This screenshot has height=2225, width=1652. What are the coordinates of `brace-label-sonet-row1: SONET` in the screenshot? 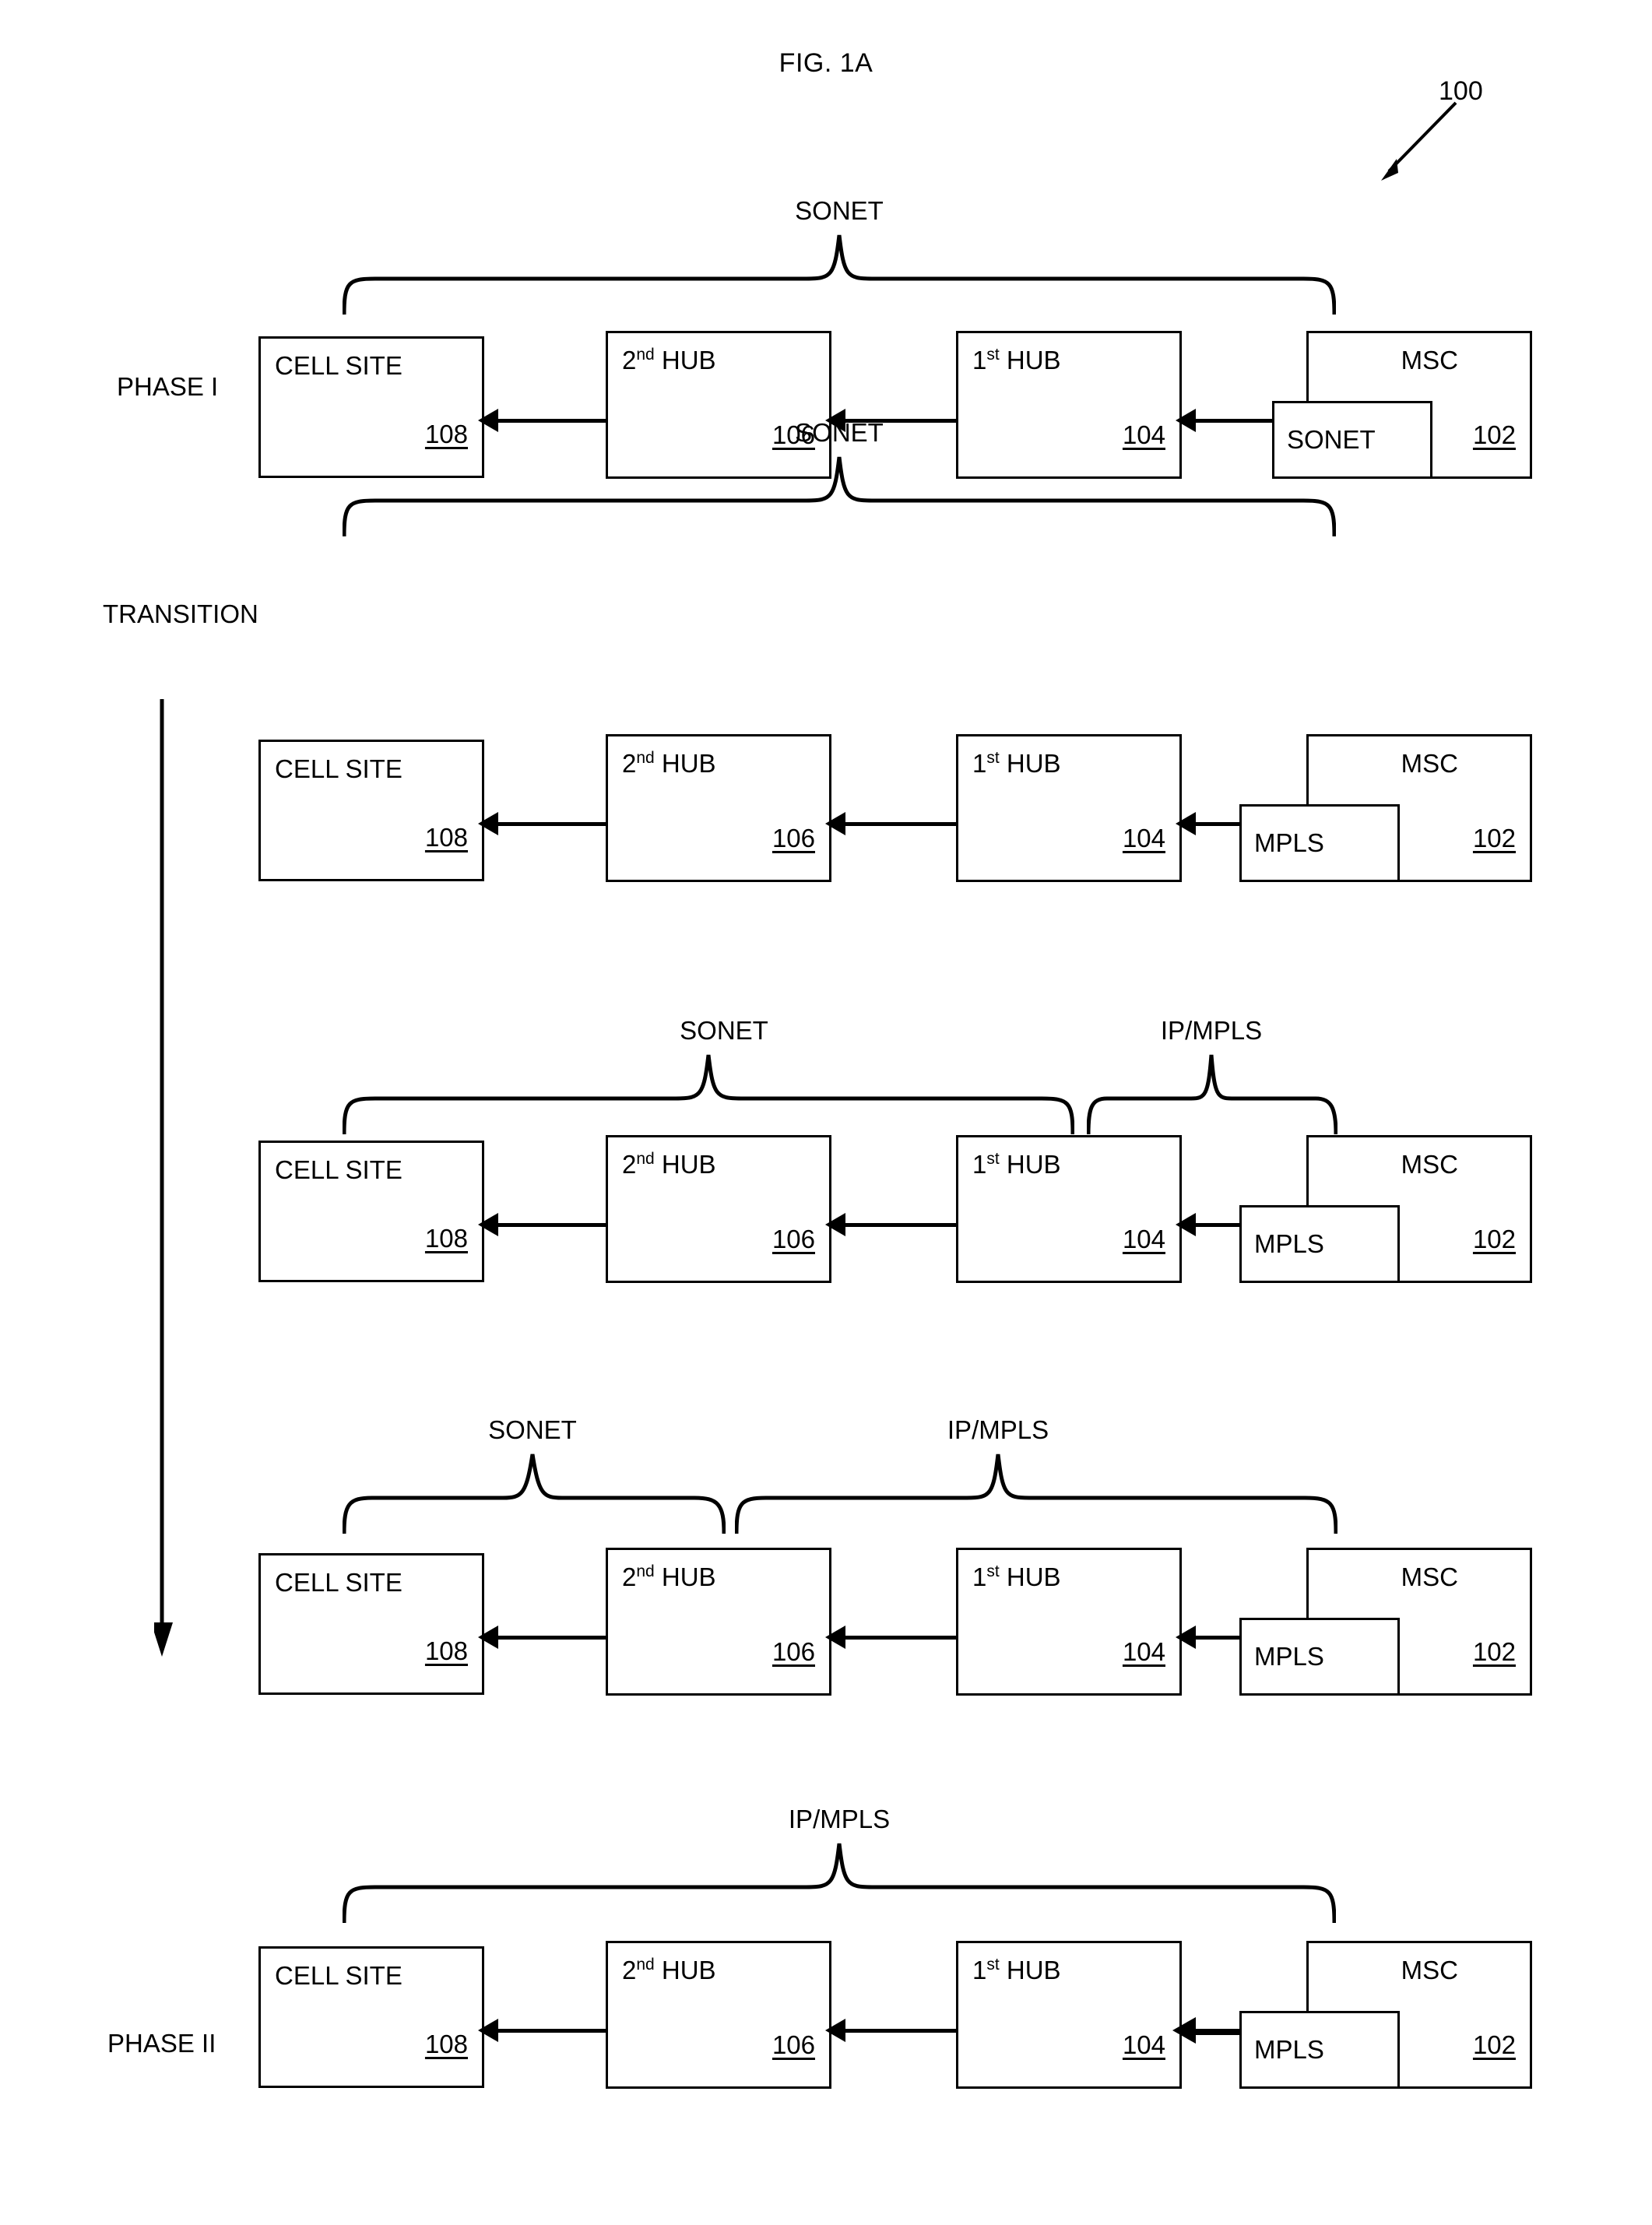 It's located at (839, 210).